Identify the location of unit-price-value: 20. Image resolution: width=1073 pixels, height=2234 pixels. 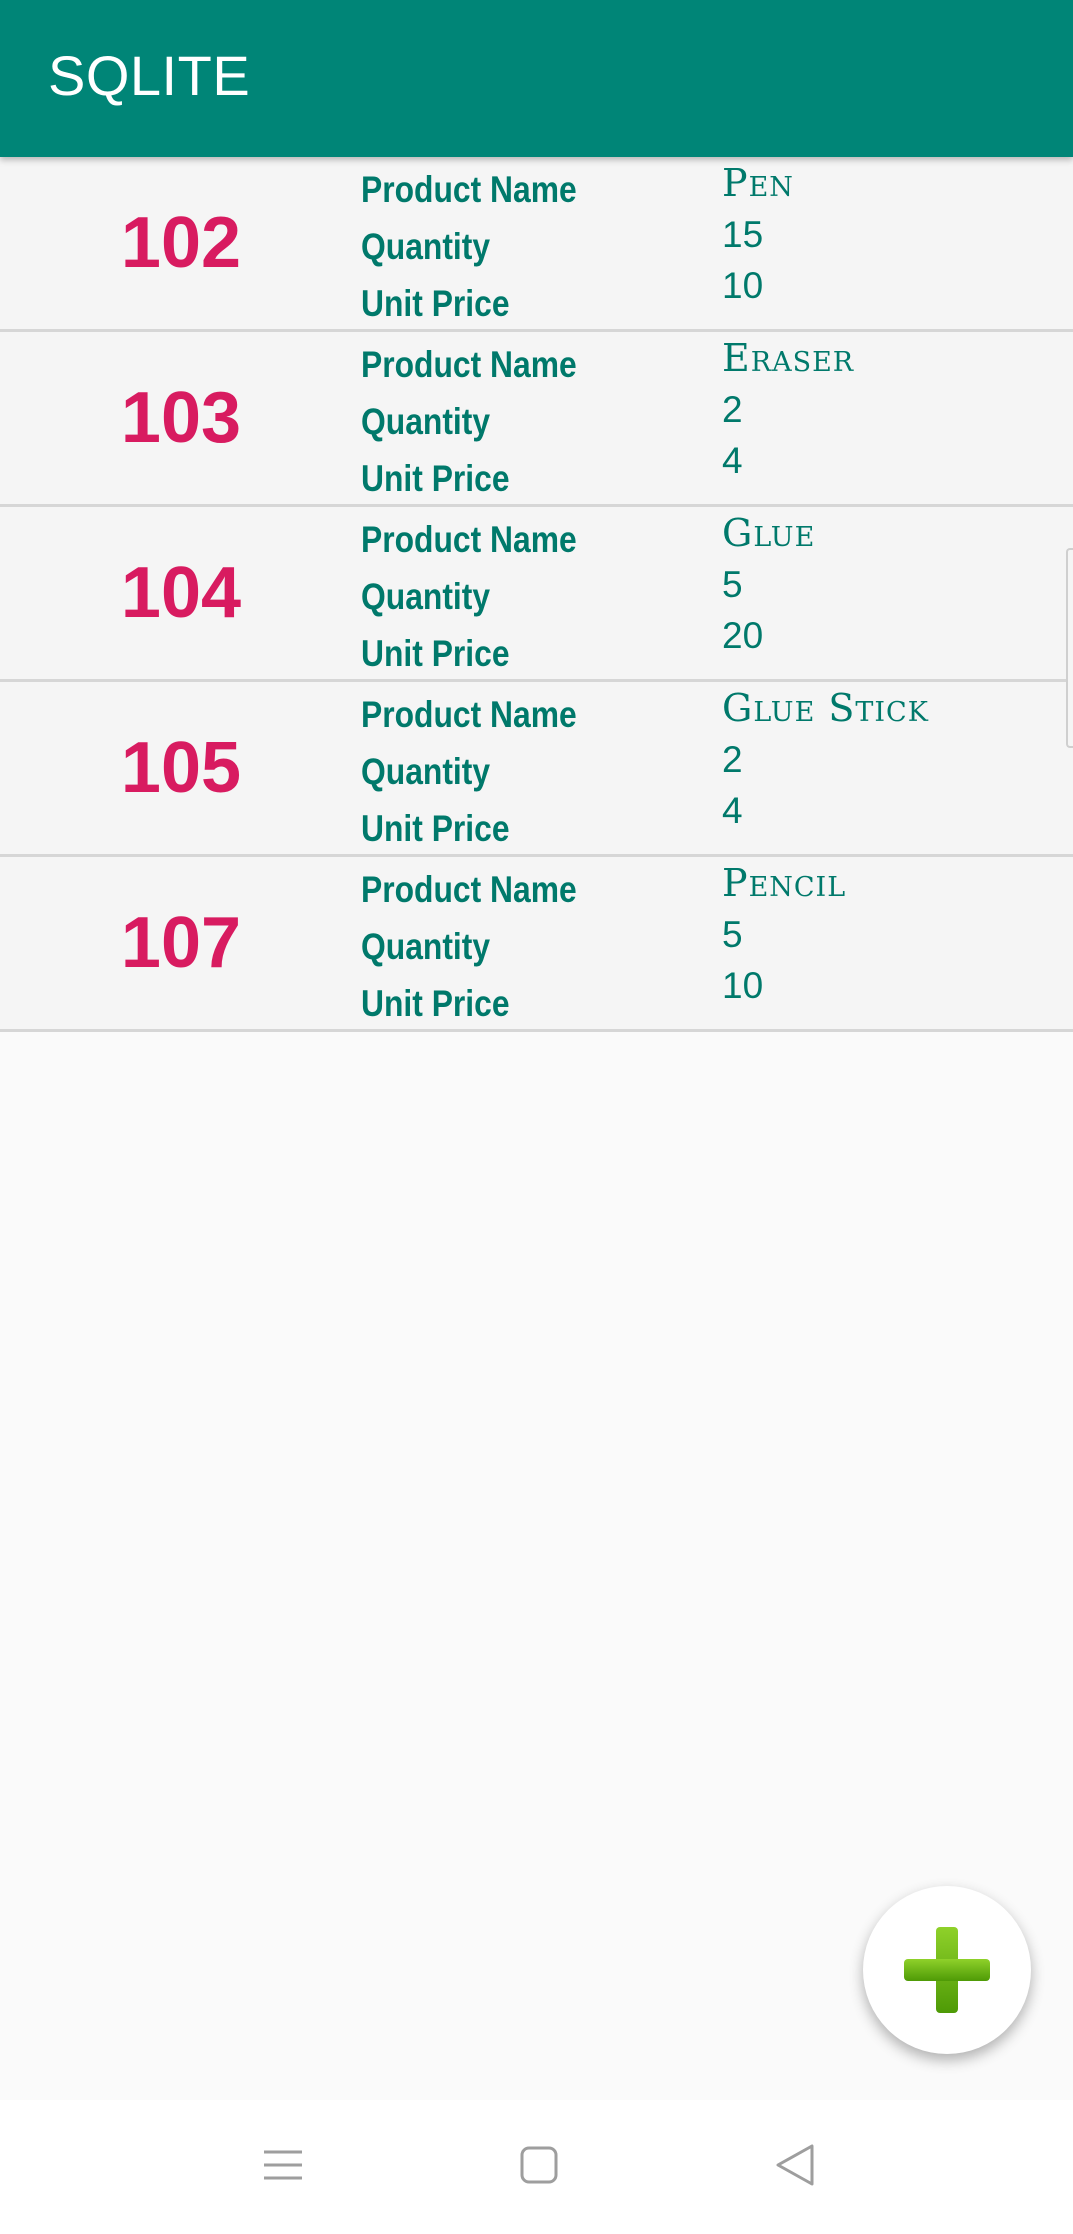
(743, 635).